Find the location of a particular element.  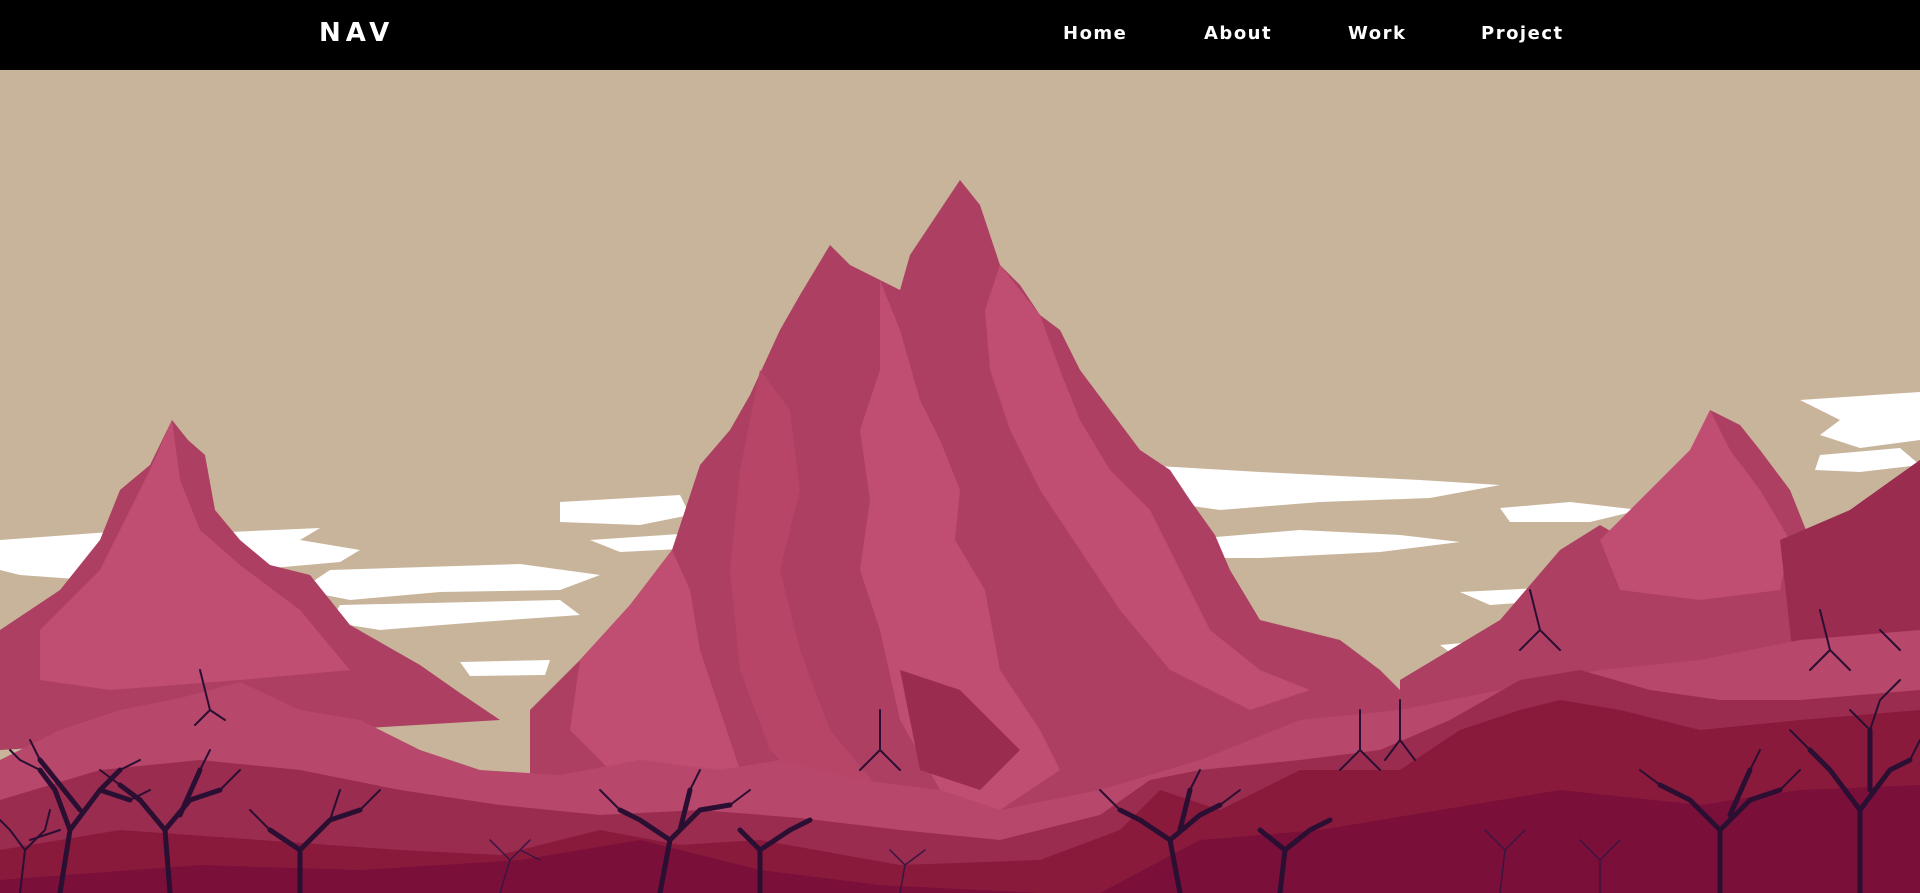

top-navbar: NAV Home About Work Project is located at coordinates (960, 35).